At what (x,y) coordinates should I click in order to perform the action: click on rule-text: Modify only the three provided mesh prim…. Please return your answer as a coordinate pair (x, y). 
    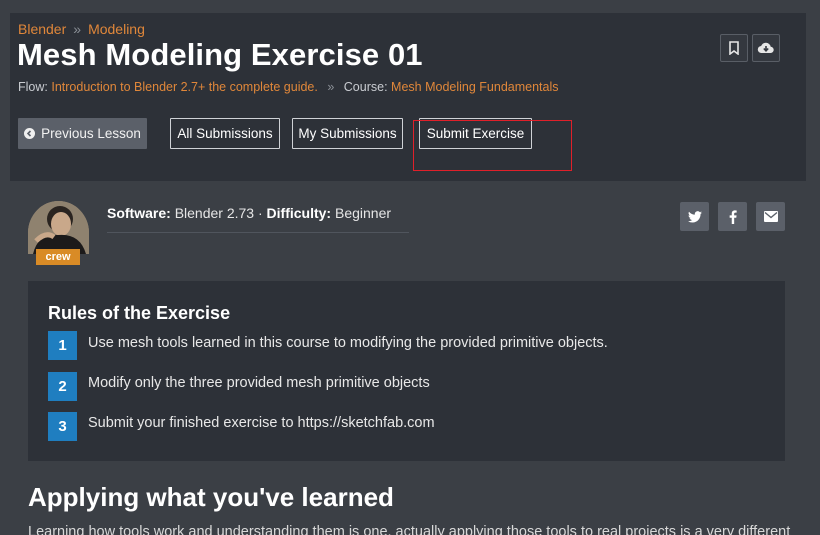
    Looking at the image, I should click on (259, 383).